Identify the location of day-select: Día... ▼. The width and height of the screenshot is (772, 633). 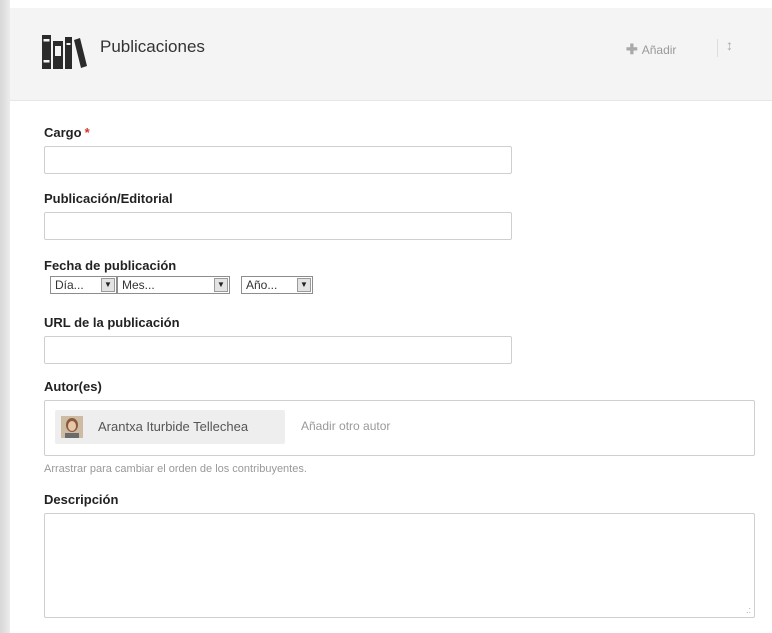
(83, 285).